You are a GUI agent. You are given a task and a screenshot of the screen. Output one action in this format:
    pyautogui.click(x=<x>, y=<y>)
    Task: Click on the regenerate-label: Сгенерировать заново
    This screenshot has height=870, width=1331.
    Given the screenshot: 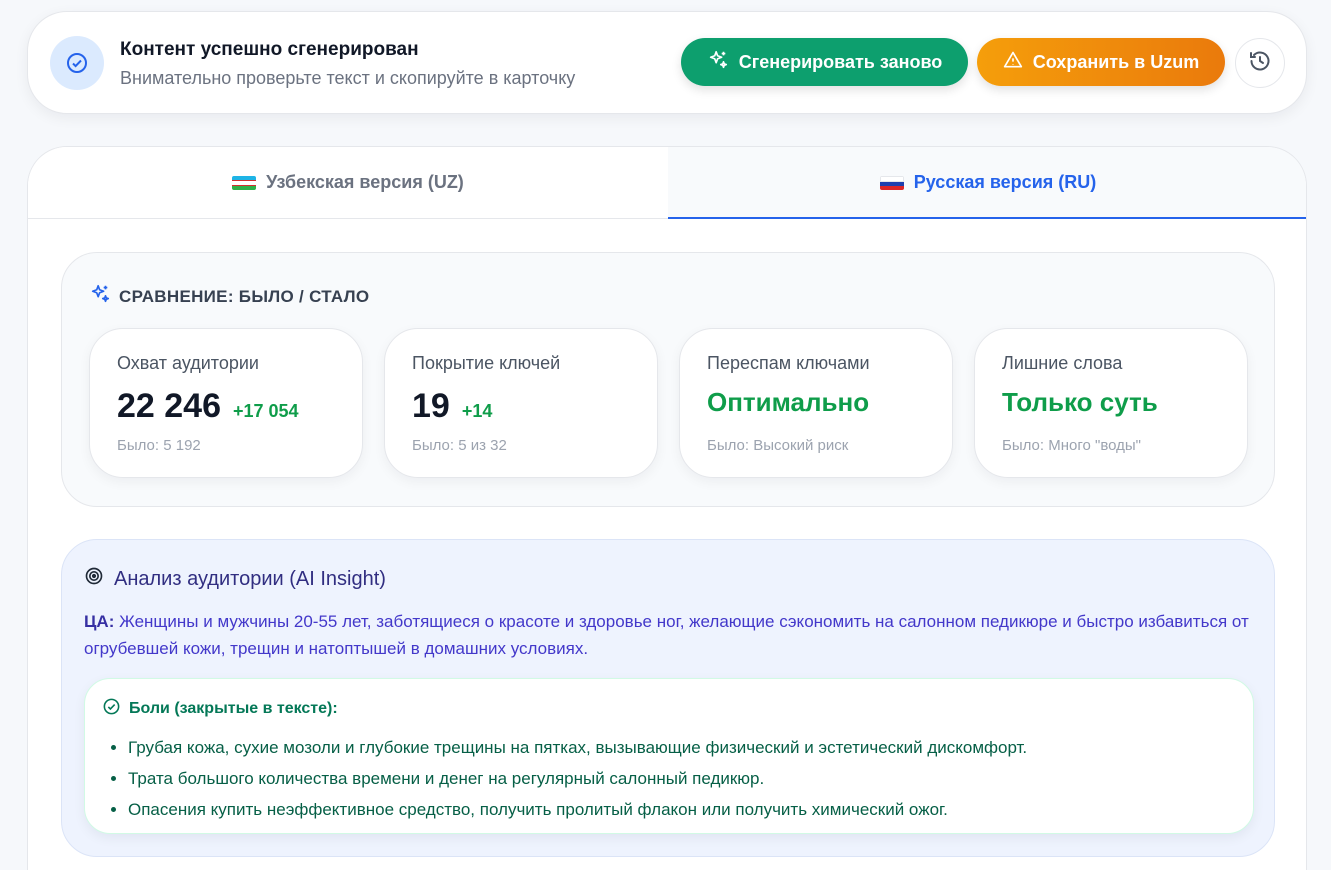 What is the action you would take?
    pyautogui.click(x=840, y=61)
    